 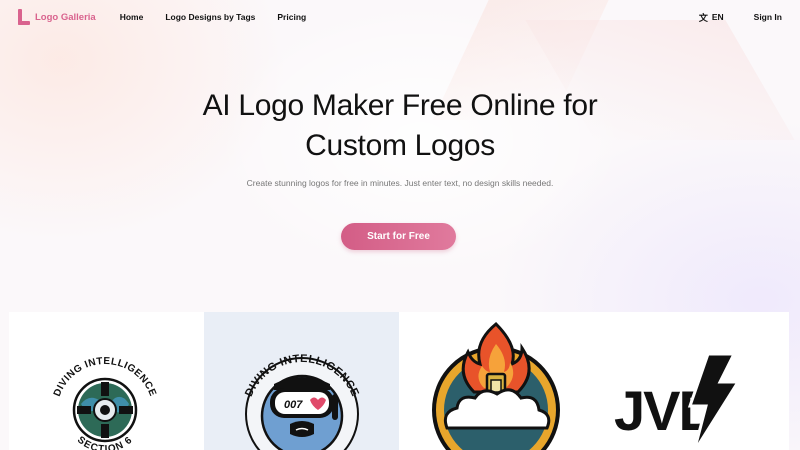 I want to click on header-actions: 文 EN Sign In, so click(x=740, y=17).